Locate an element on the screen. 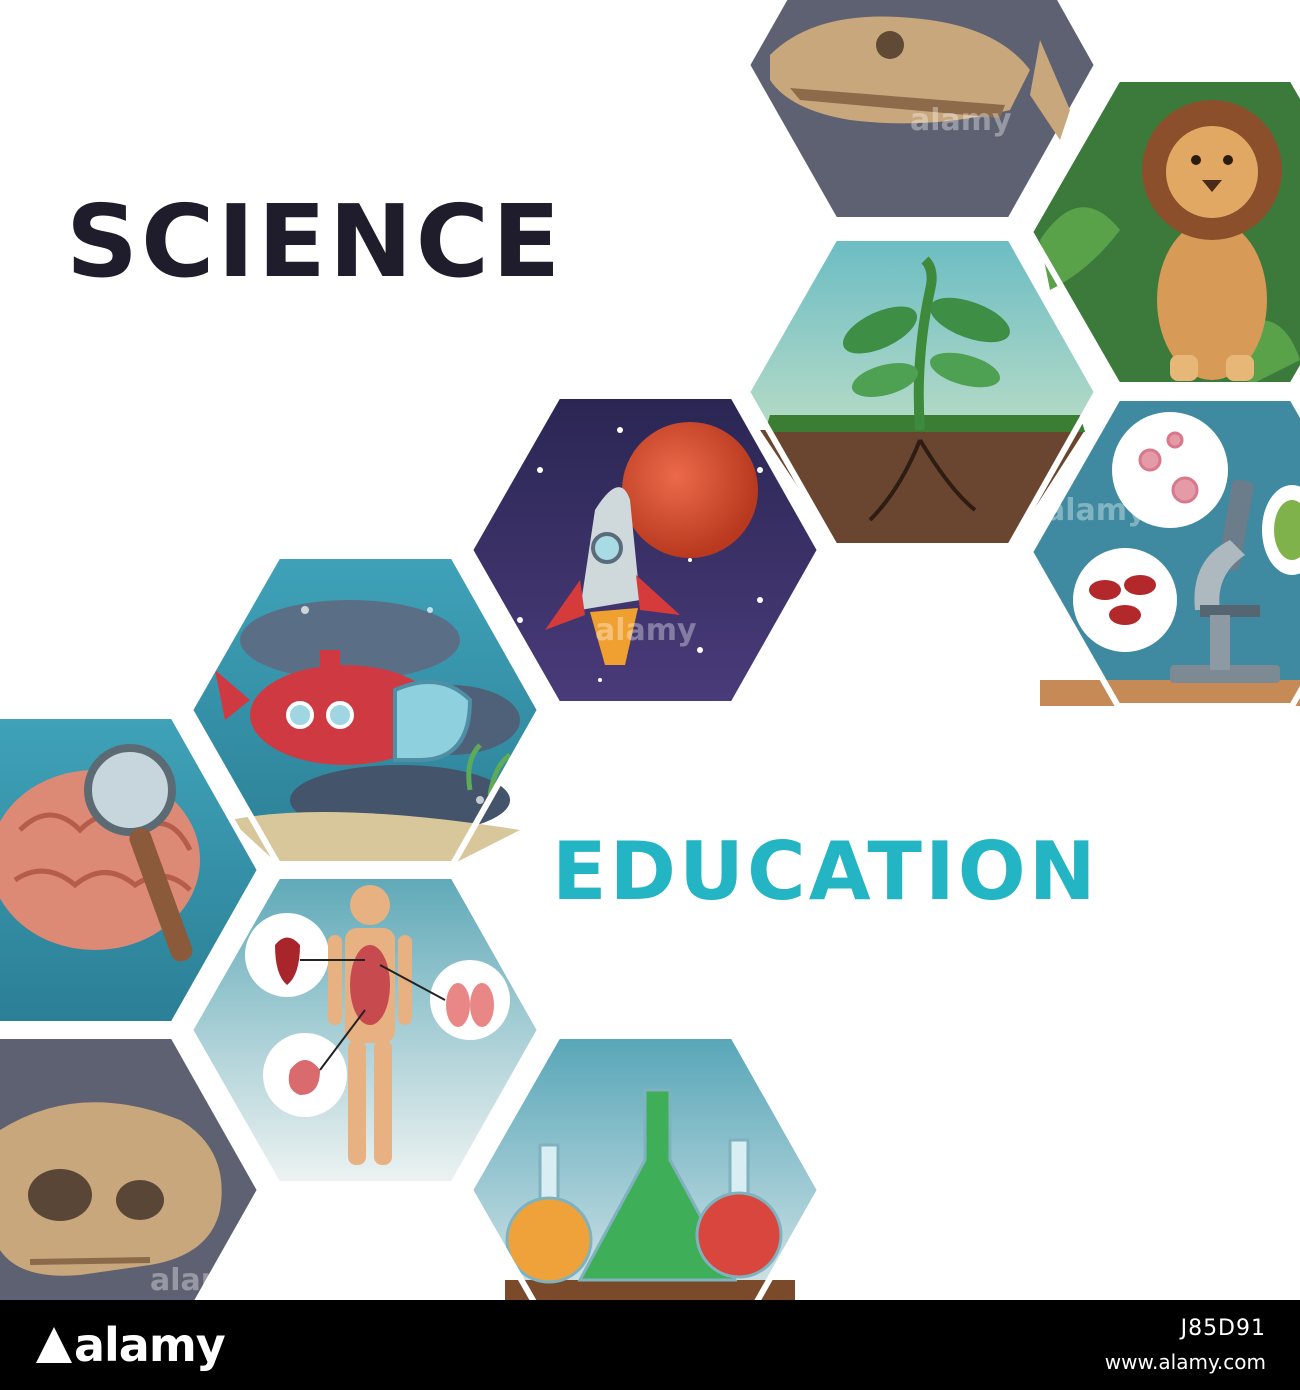 The image size is (1300, 1390). footer-logo: alamy is located at coordinates (131, 1345).